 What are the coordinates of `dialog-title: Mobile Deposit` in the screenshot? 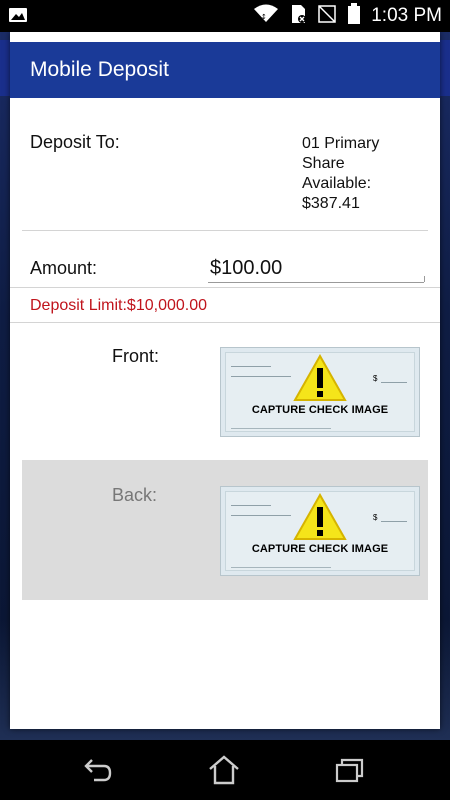 It's located at (99, 69).